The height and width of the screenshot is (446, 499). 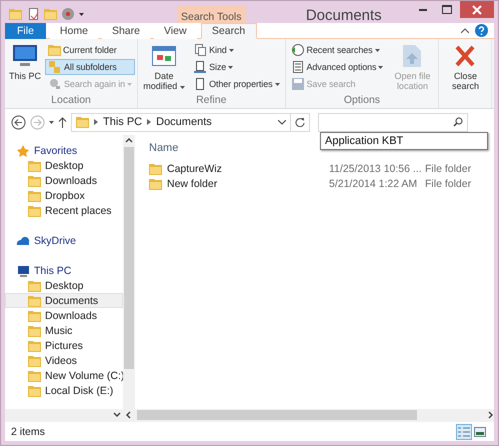 I want to click on folders-icon, so click(x=55, y=67).